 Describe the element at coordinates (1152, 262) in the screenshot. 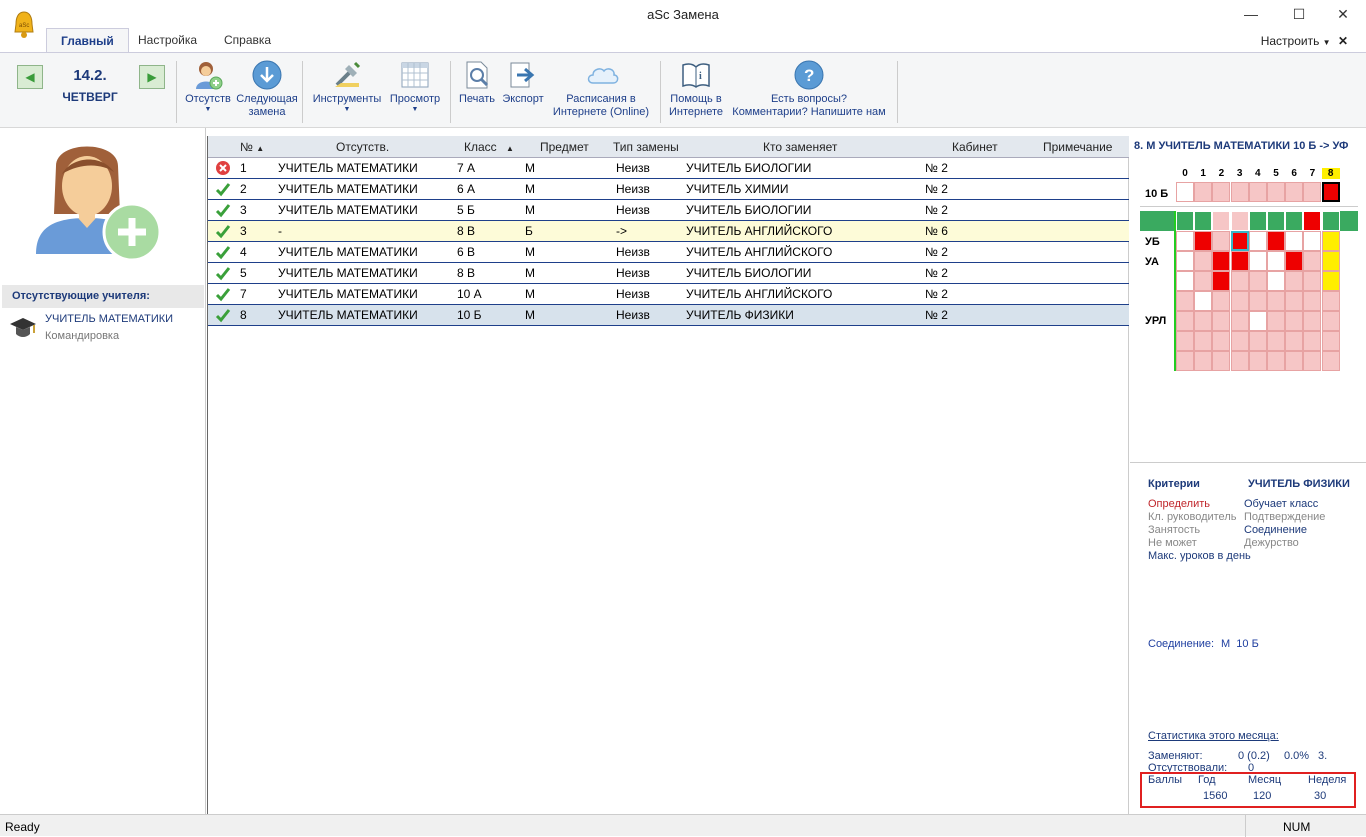

I see `timetable-row-label: УА` at that location.